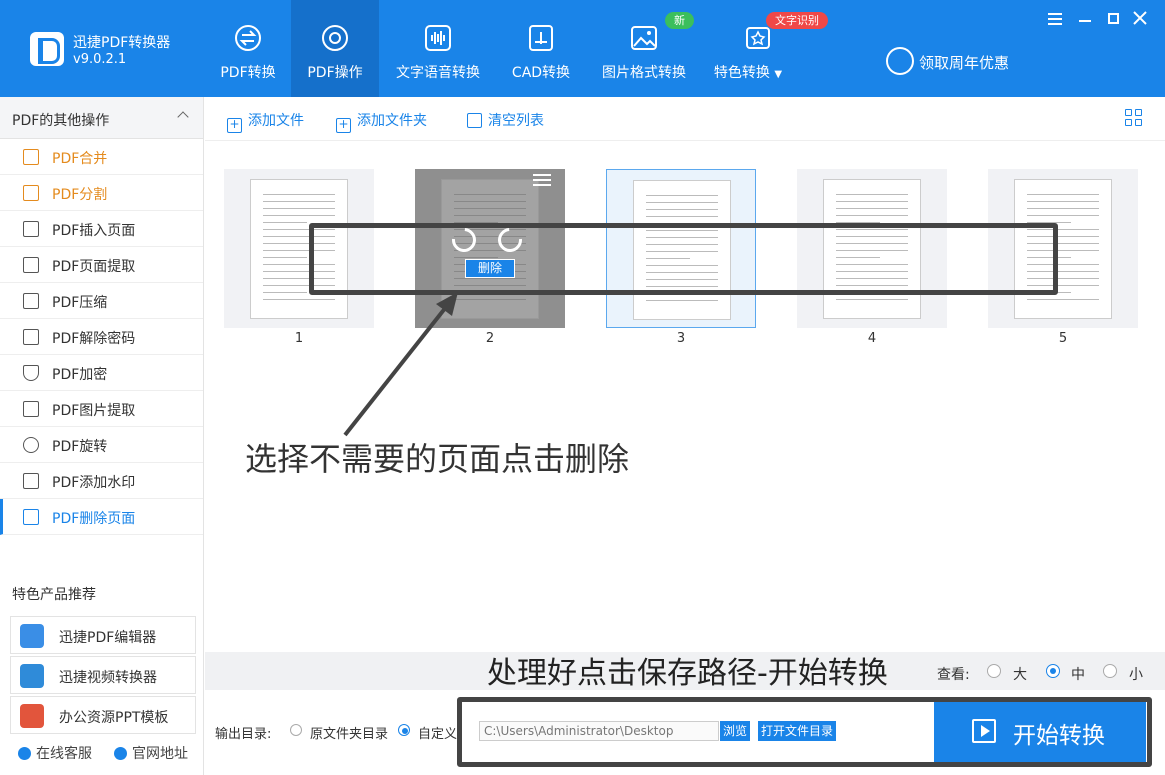  I want to click on tab-label: 特色转换 ▼, so click(748, 72).